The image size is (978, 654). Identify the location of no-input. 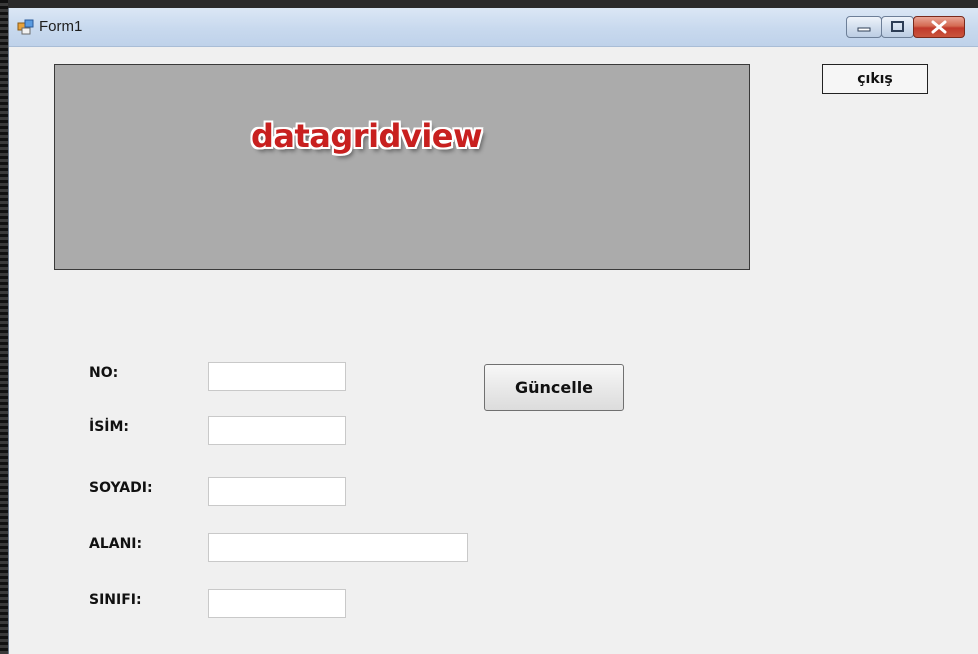
(277, 376).